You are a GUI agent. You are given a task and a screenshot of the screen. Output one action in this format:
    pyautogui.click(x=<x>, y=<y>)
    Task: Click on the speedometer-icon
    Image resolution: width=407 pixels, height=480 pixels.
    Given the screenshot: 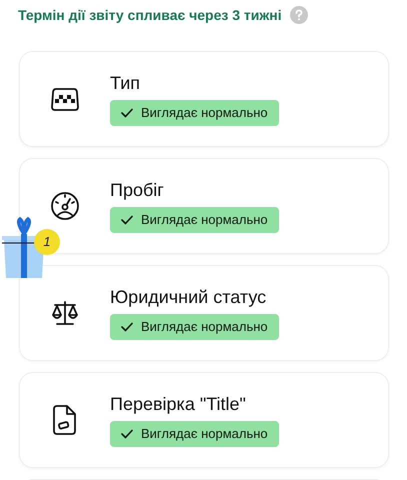 What is the action you would take?
    pyautogui.click(x=65, y=206)
    